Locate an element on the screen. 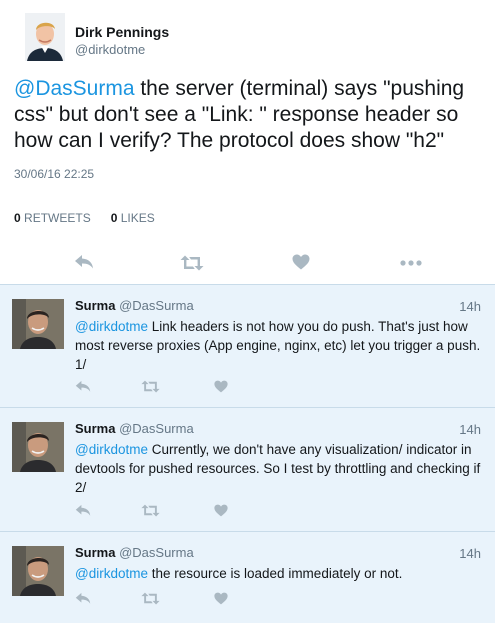 This screenshot has height=623, width=495. retweets-count: 0 is located at coordinates (17, 218).